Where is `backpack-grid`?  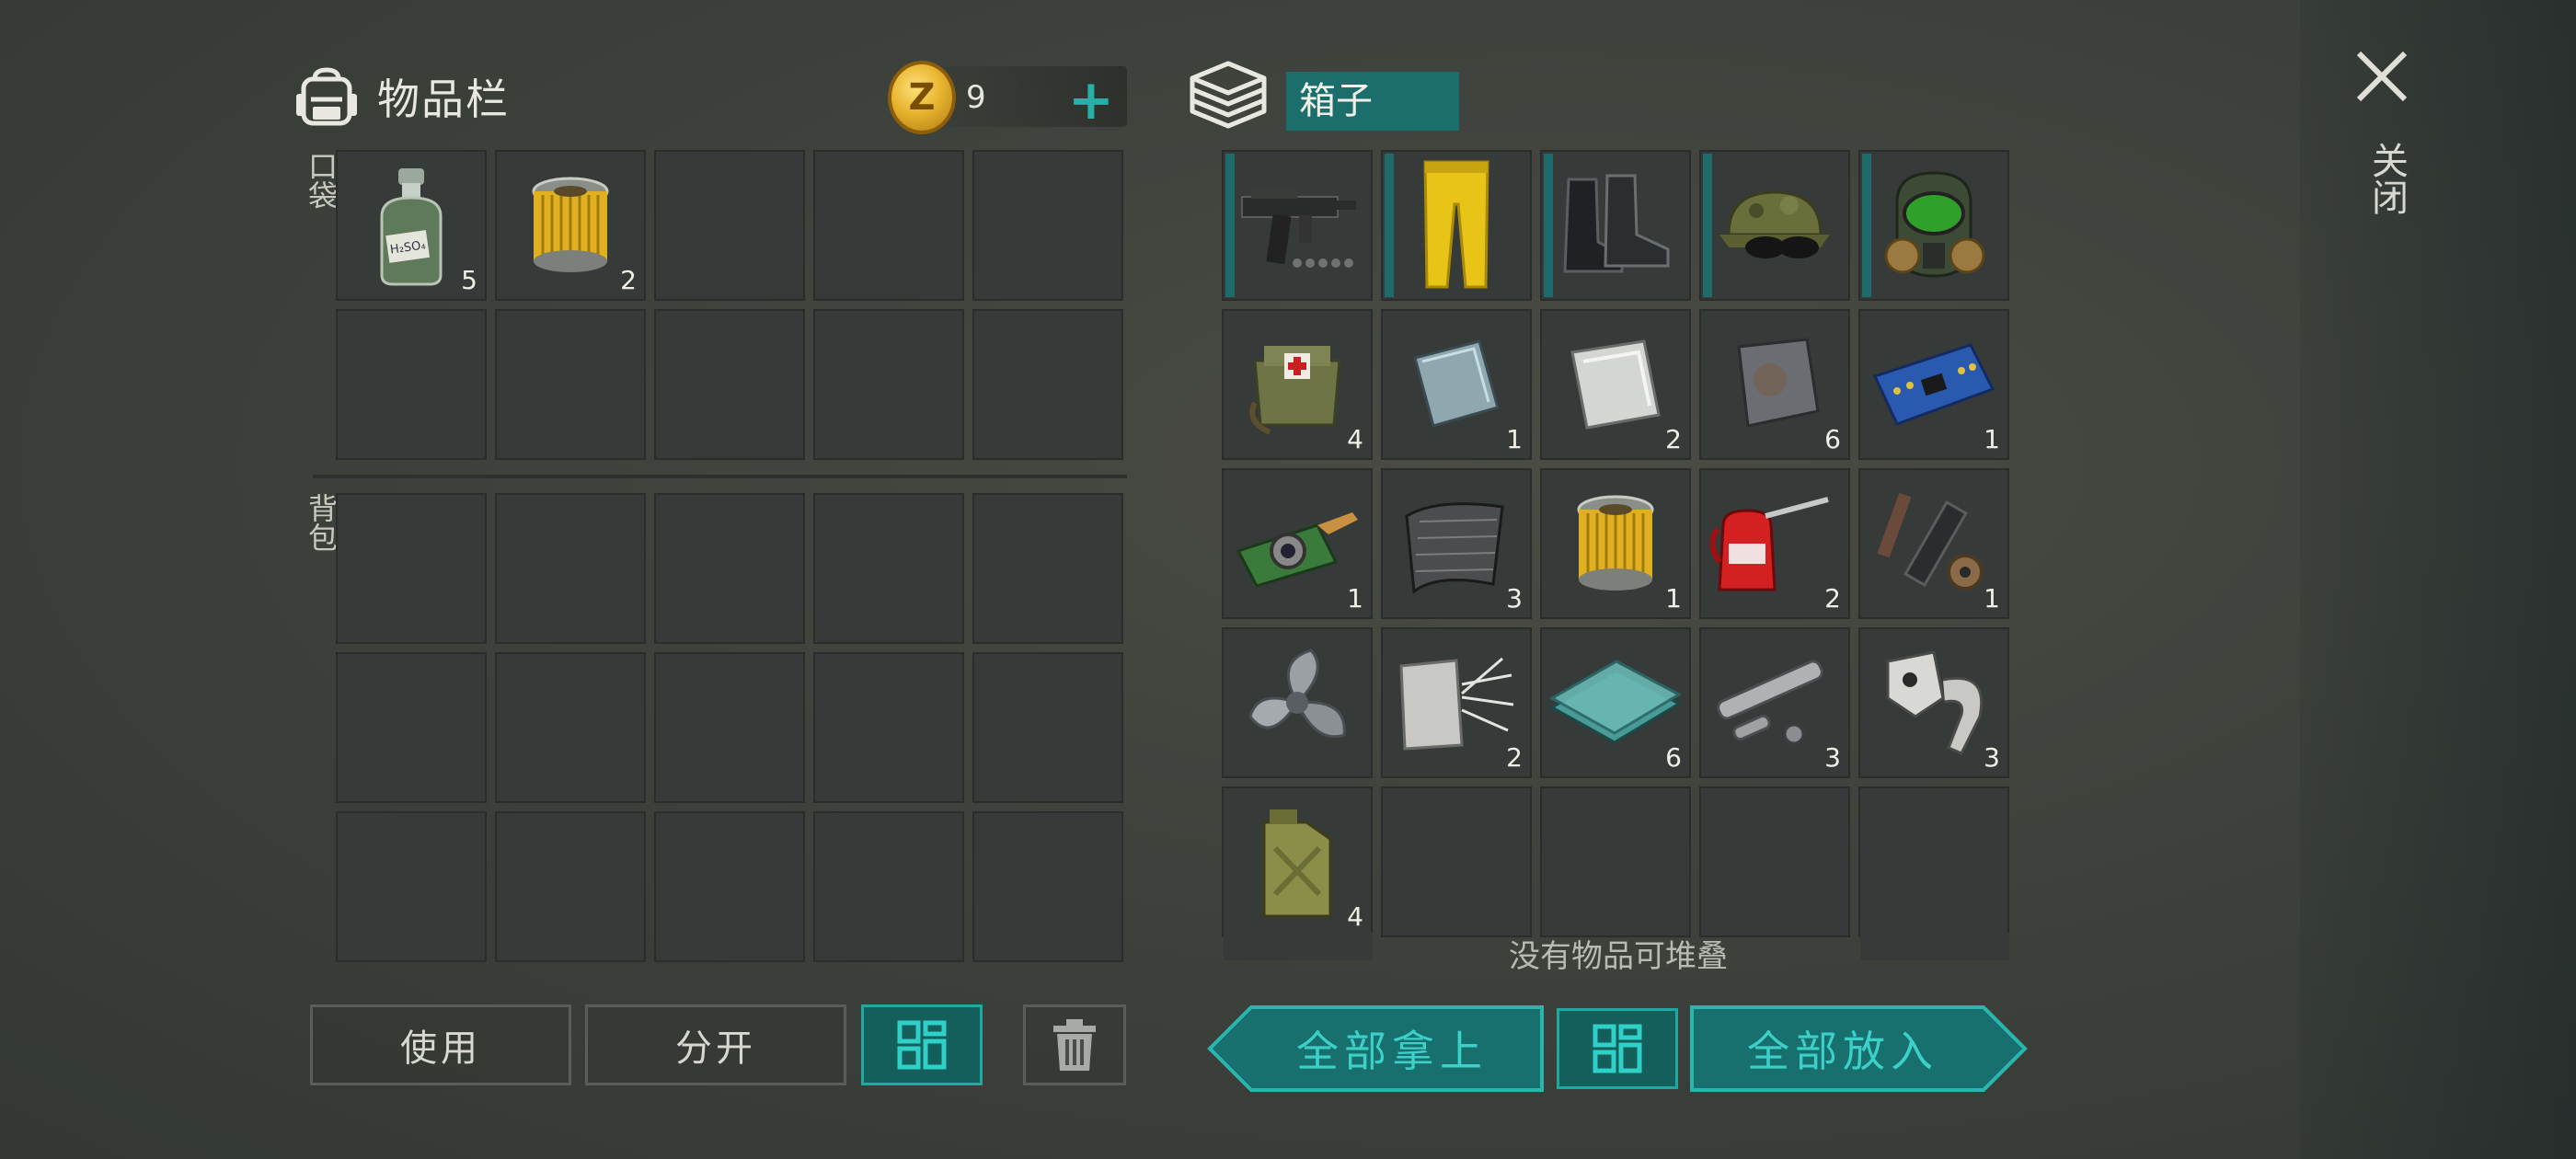
backpack-grid is located at coordinates (729, 727).